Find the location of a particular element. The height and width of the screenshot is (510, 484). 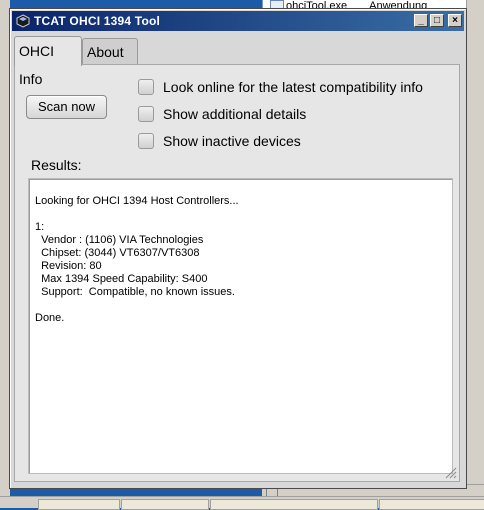

minimize-icon: _ is located at coordinates (421, 20).